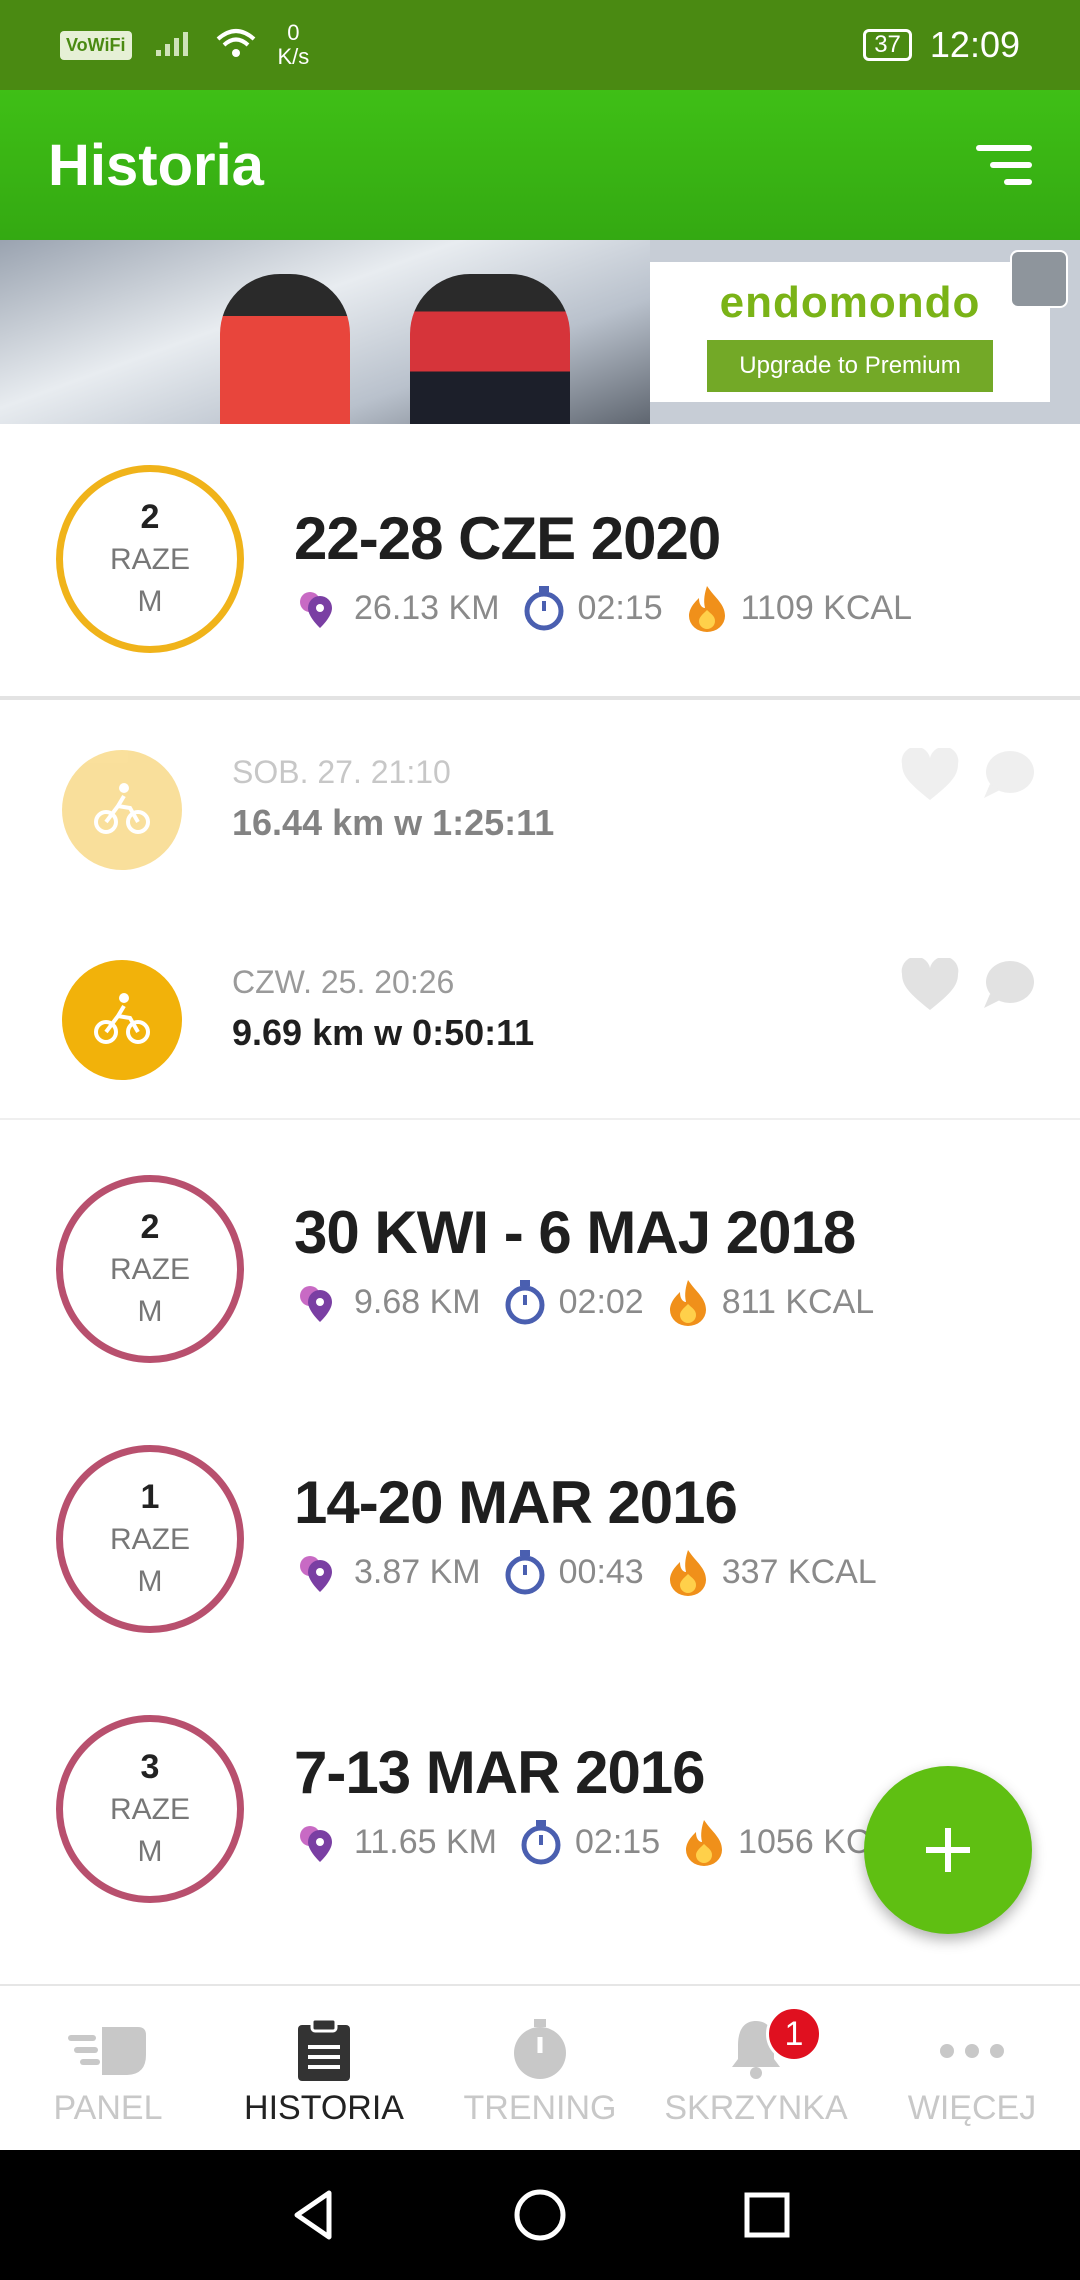  Describe the element at coordinates (174, 45) in the screenshot. I see `signal-icon` at that location.